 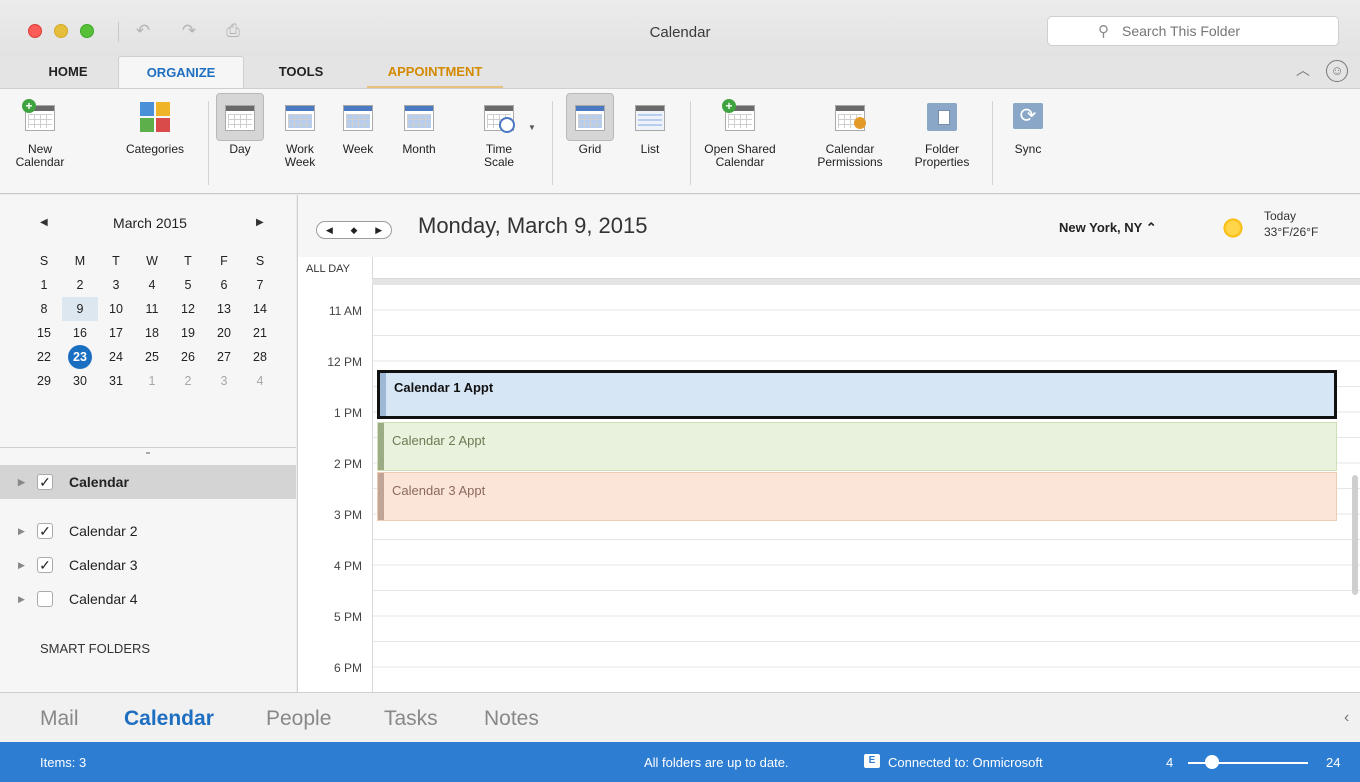 What do you see at coordinates (358, 127) in the screenshot?
I see `week-view-button: Week` at bounding box center [358, 127].